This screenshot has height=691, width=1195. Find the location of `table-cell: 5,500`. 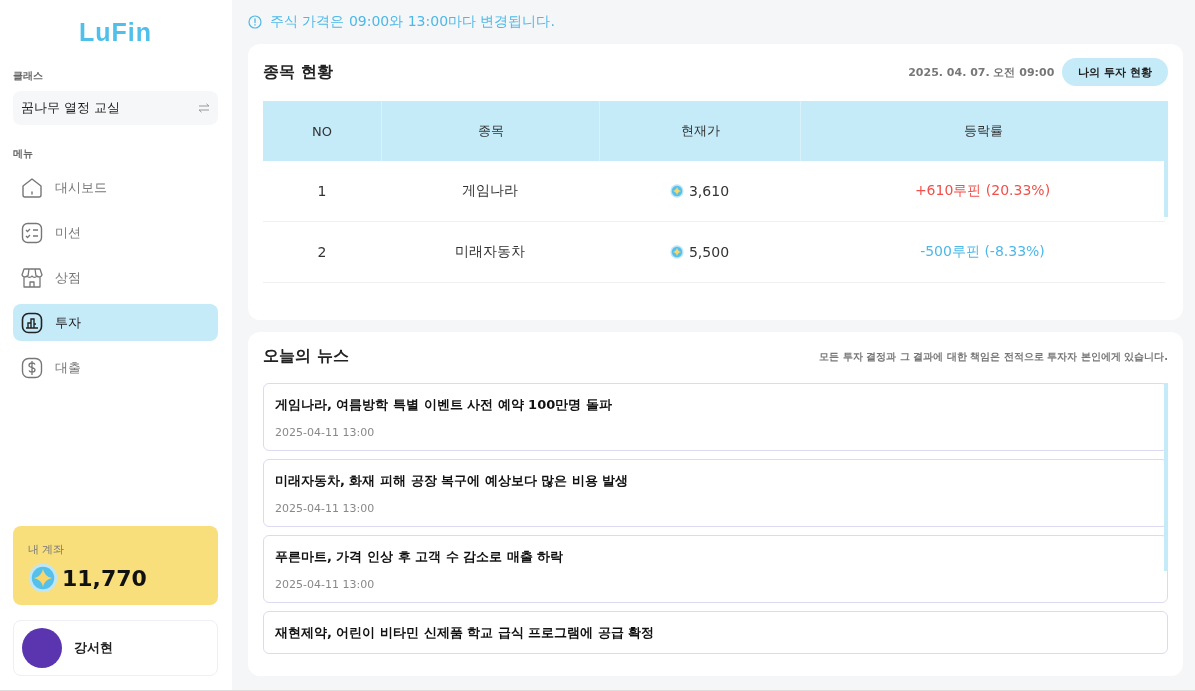

table-cell: 5,500 is located at coordinates (709, 252).